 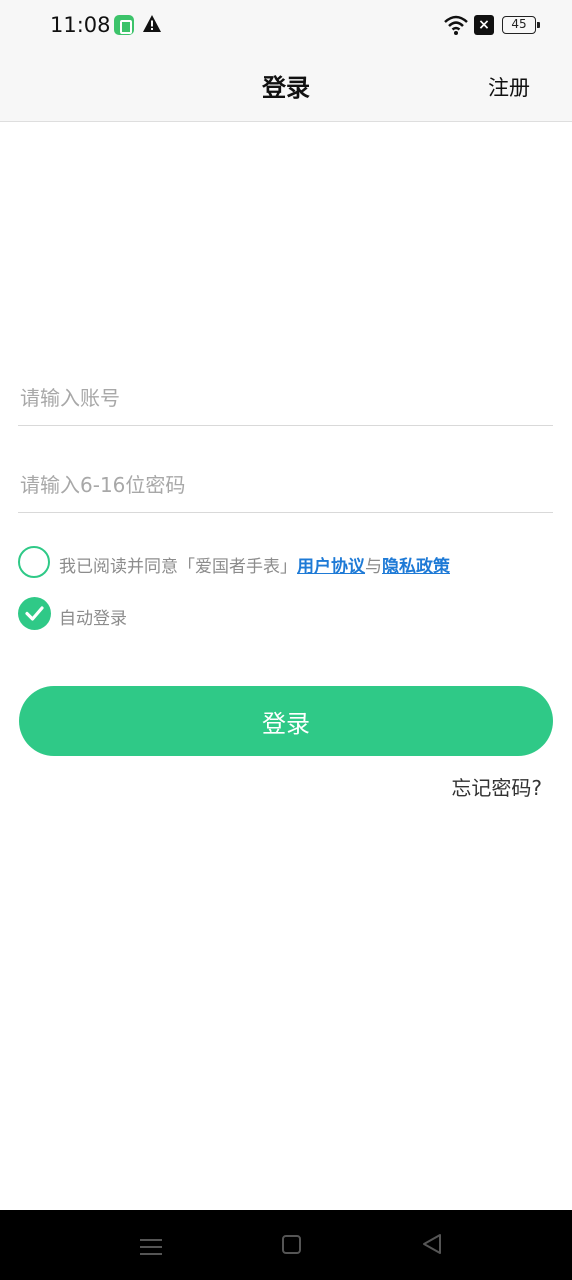 What do you see at coordinates (286, 721) in the screenshot?
I see `login-button: 登录` at bounding box center [286, 721].